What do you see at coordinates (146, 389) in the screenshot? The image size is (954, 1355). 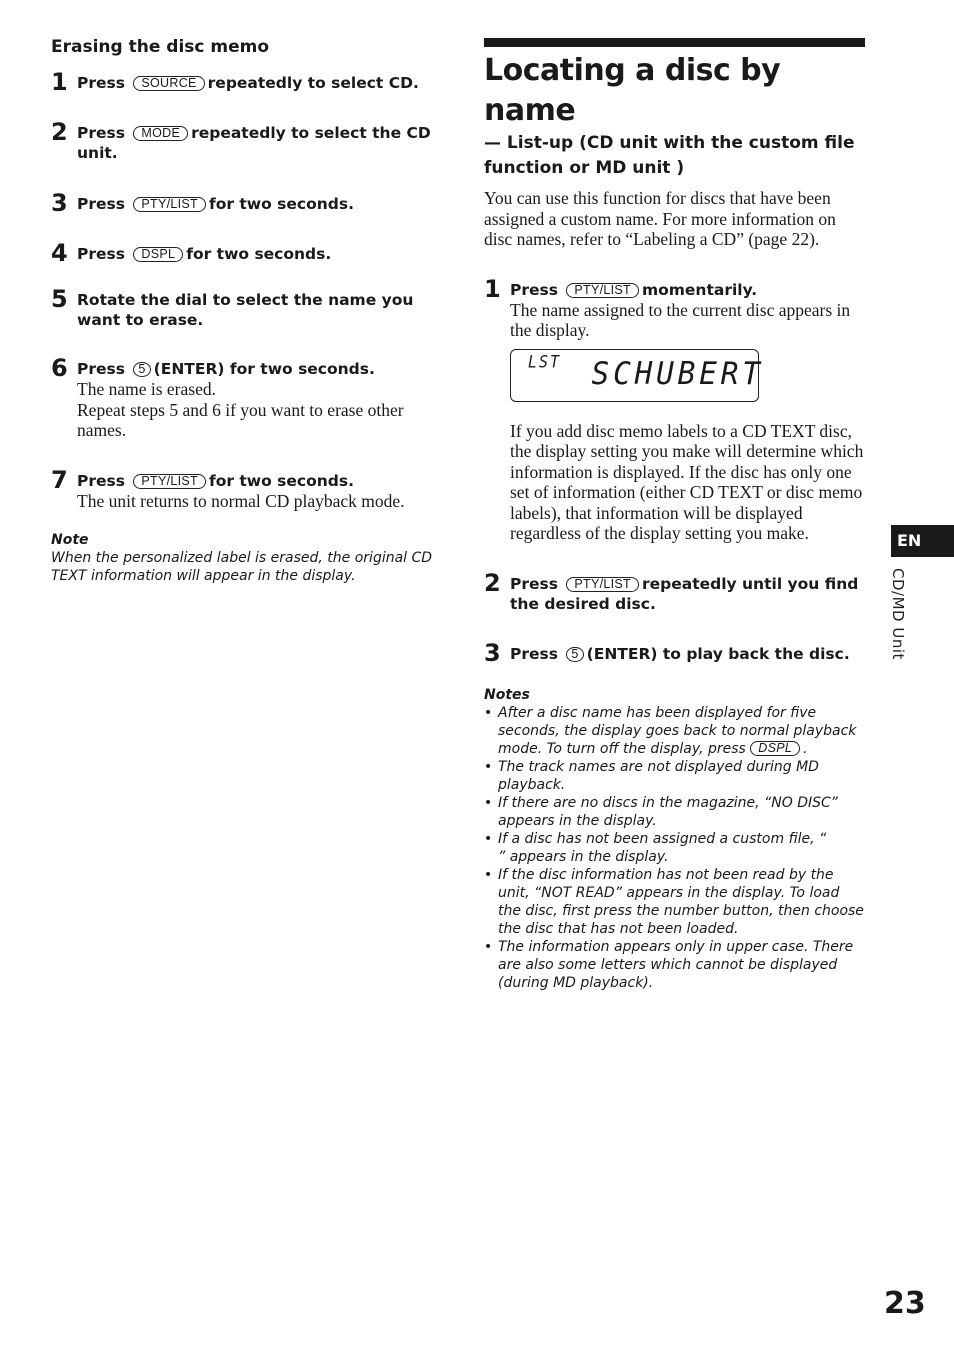 I see `step-body: The name is erased.` at bounding box center [146, 389].